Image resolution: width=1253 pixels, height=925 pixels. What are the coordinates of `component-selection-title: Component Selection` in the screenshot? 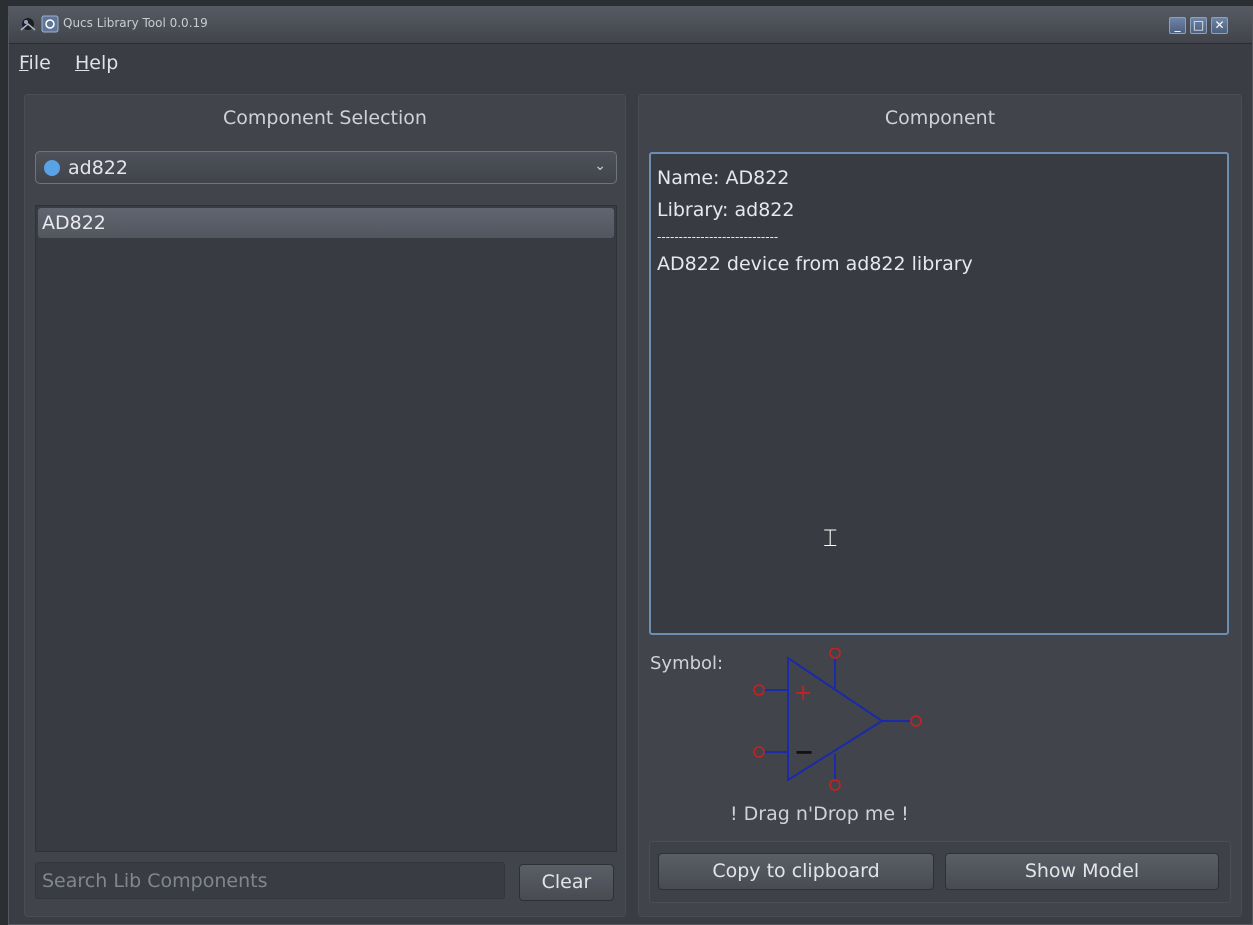 It's located at (325, 118).